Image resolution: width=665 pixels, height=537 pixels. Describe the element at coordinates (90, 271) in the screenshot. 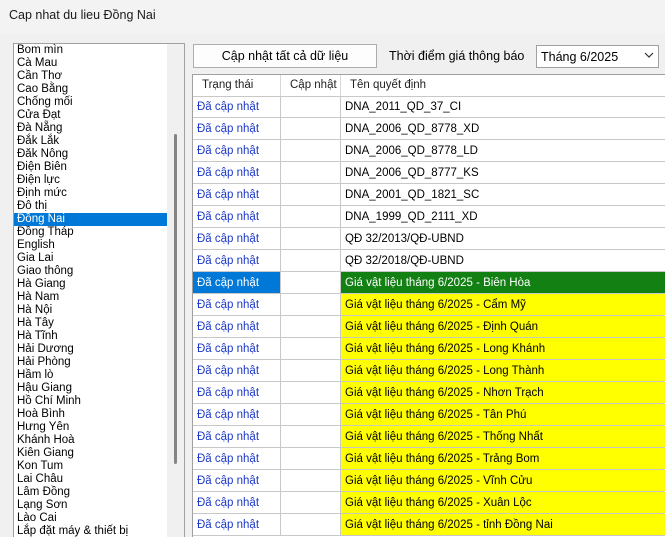

I see `province-list-item: Giao thông` at that location.